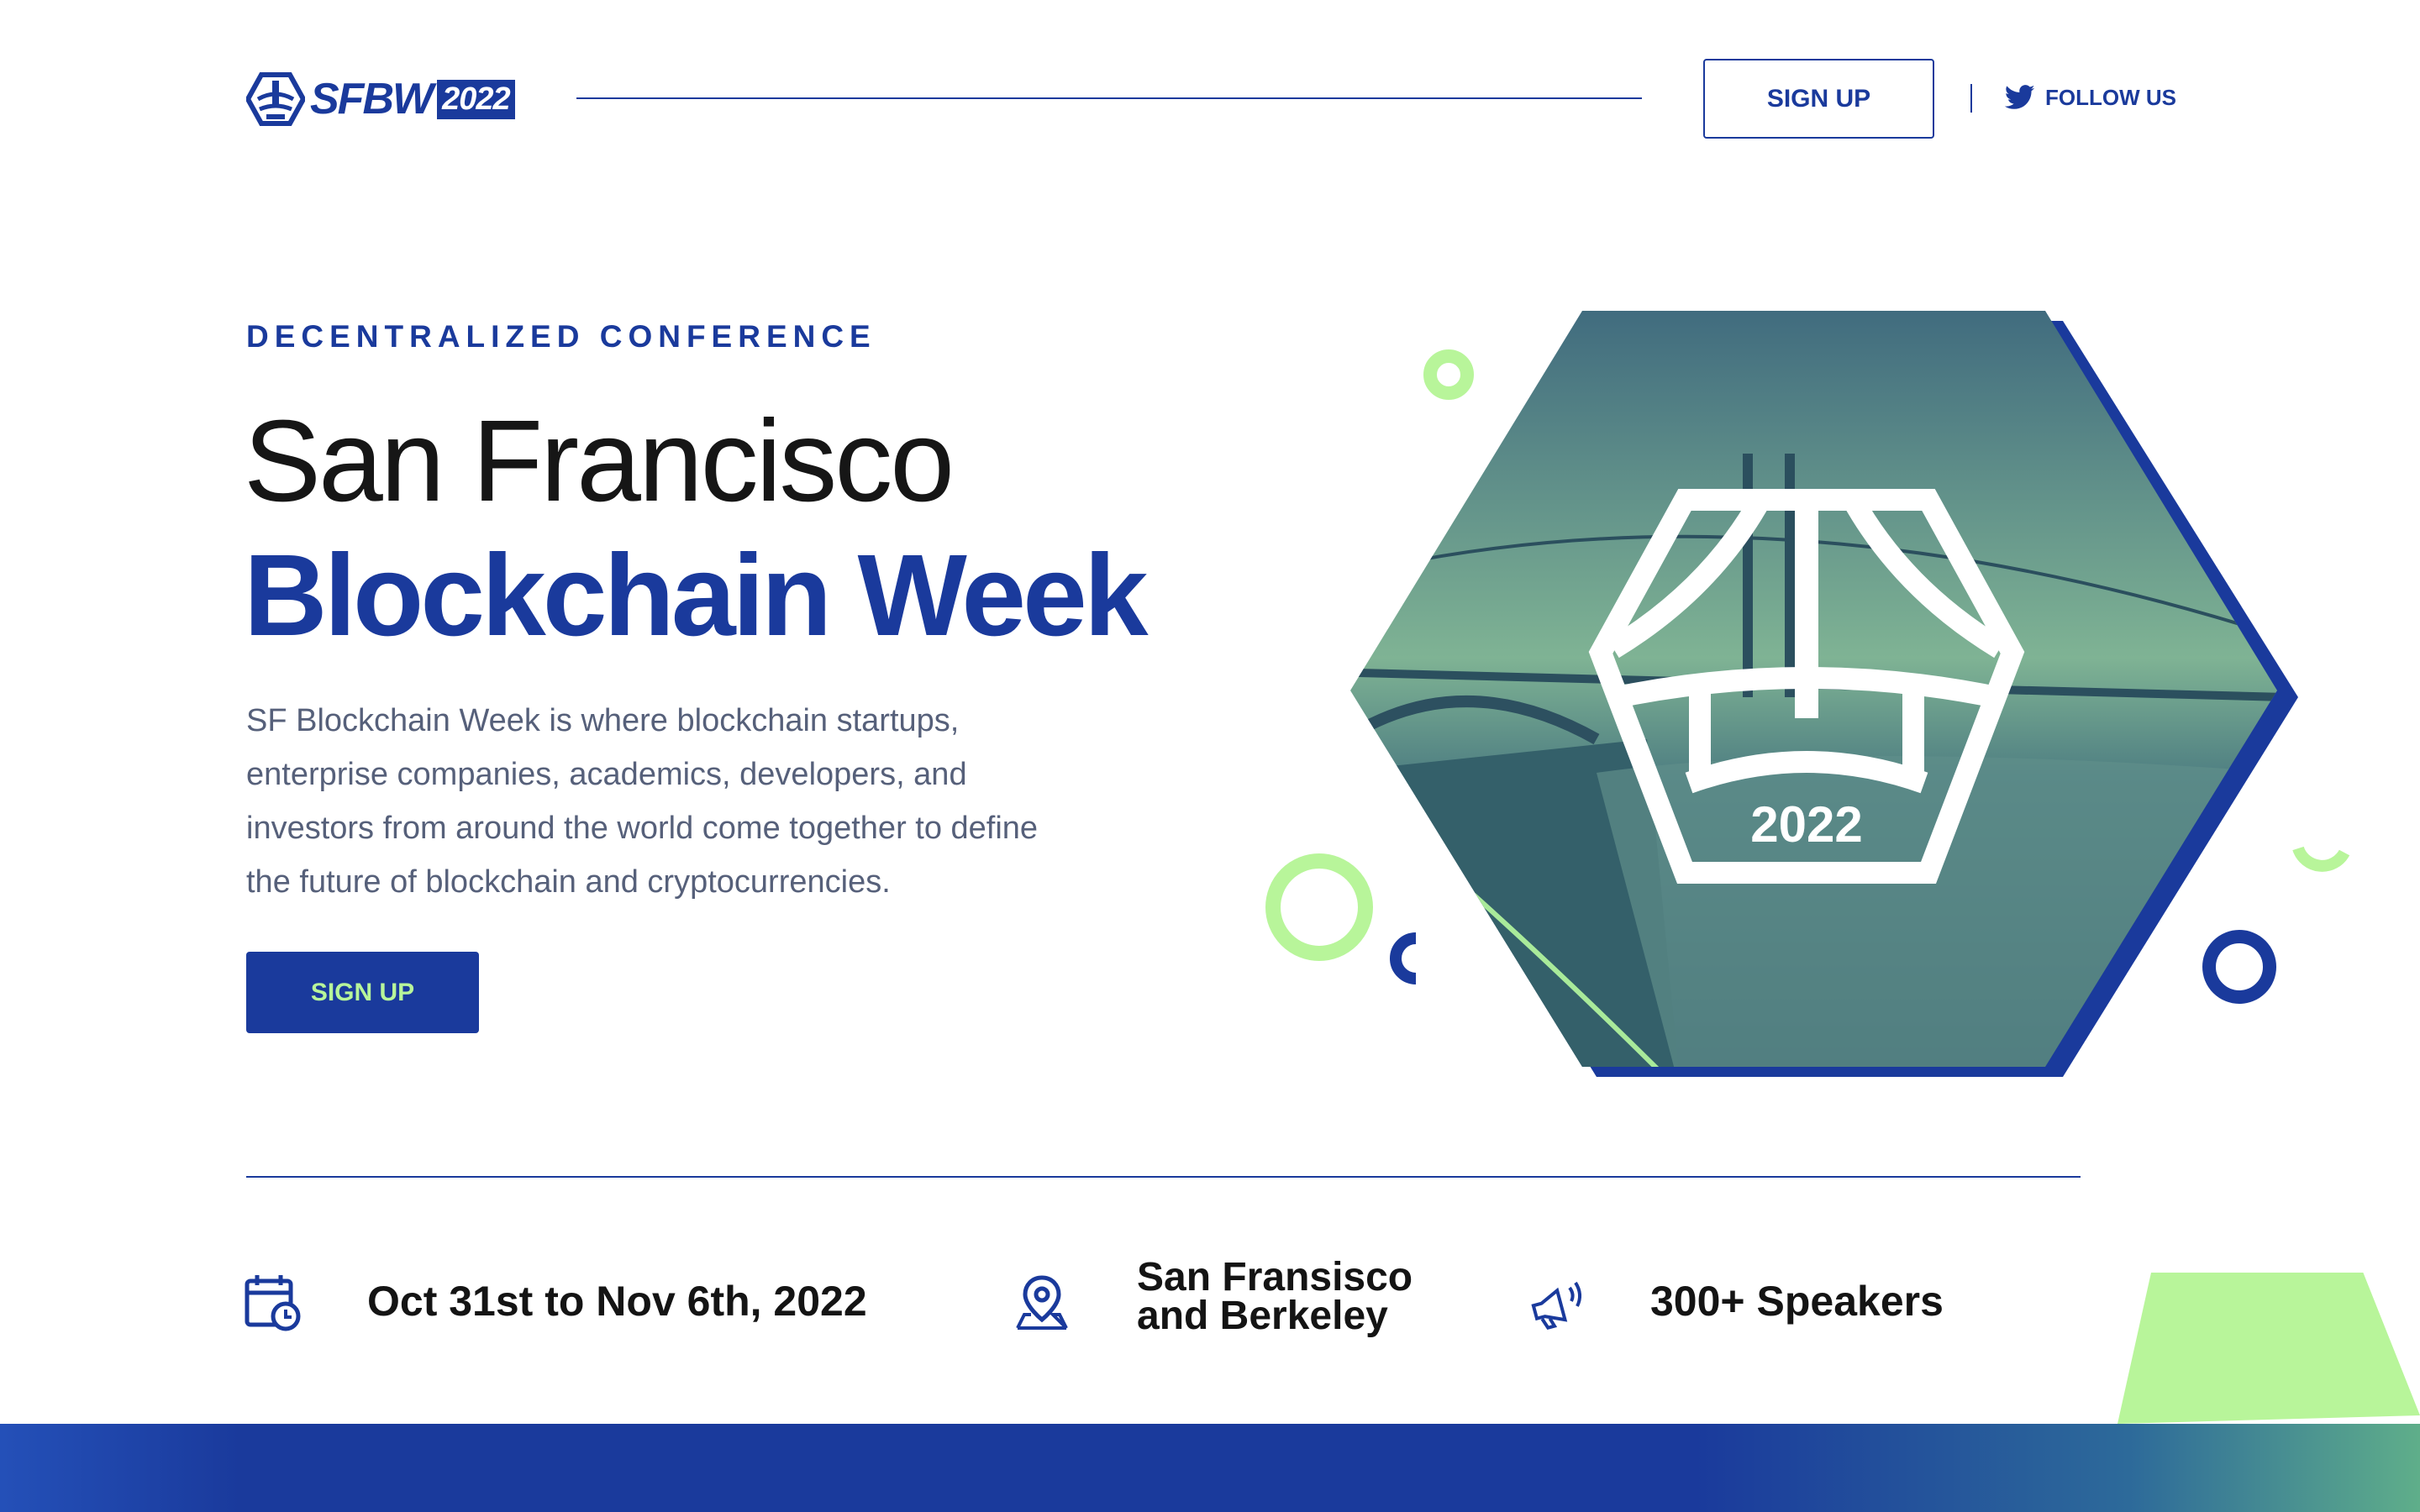 The image size is (2420, 1512). What do you see at coordinates (1448, 374) in the screenshot?
I see `deco-ring-small` at bounding box center [1448, 374].